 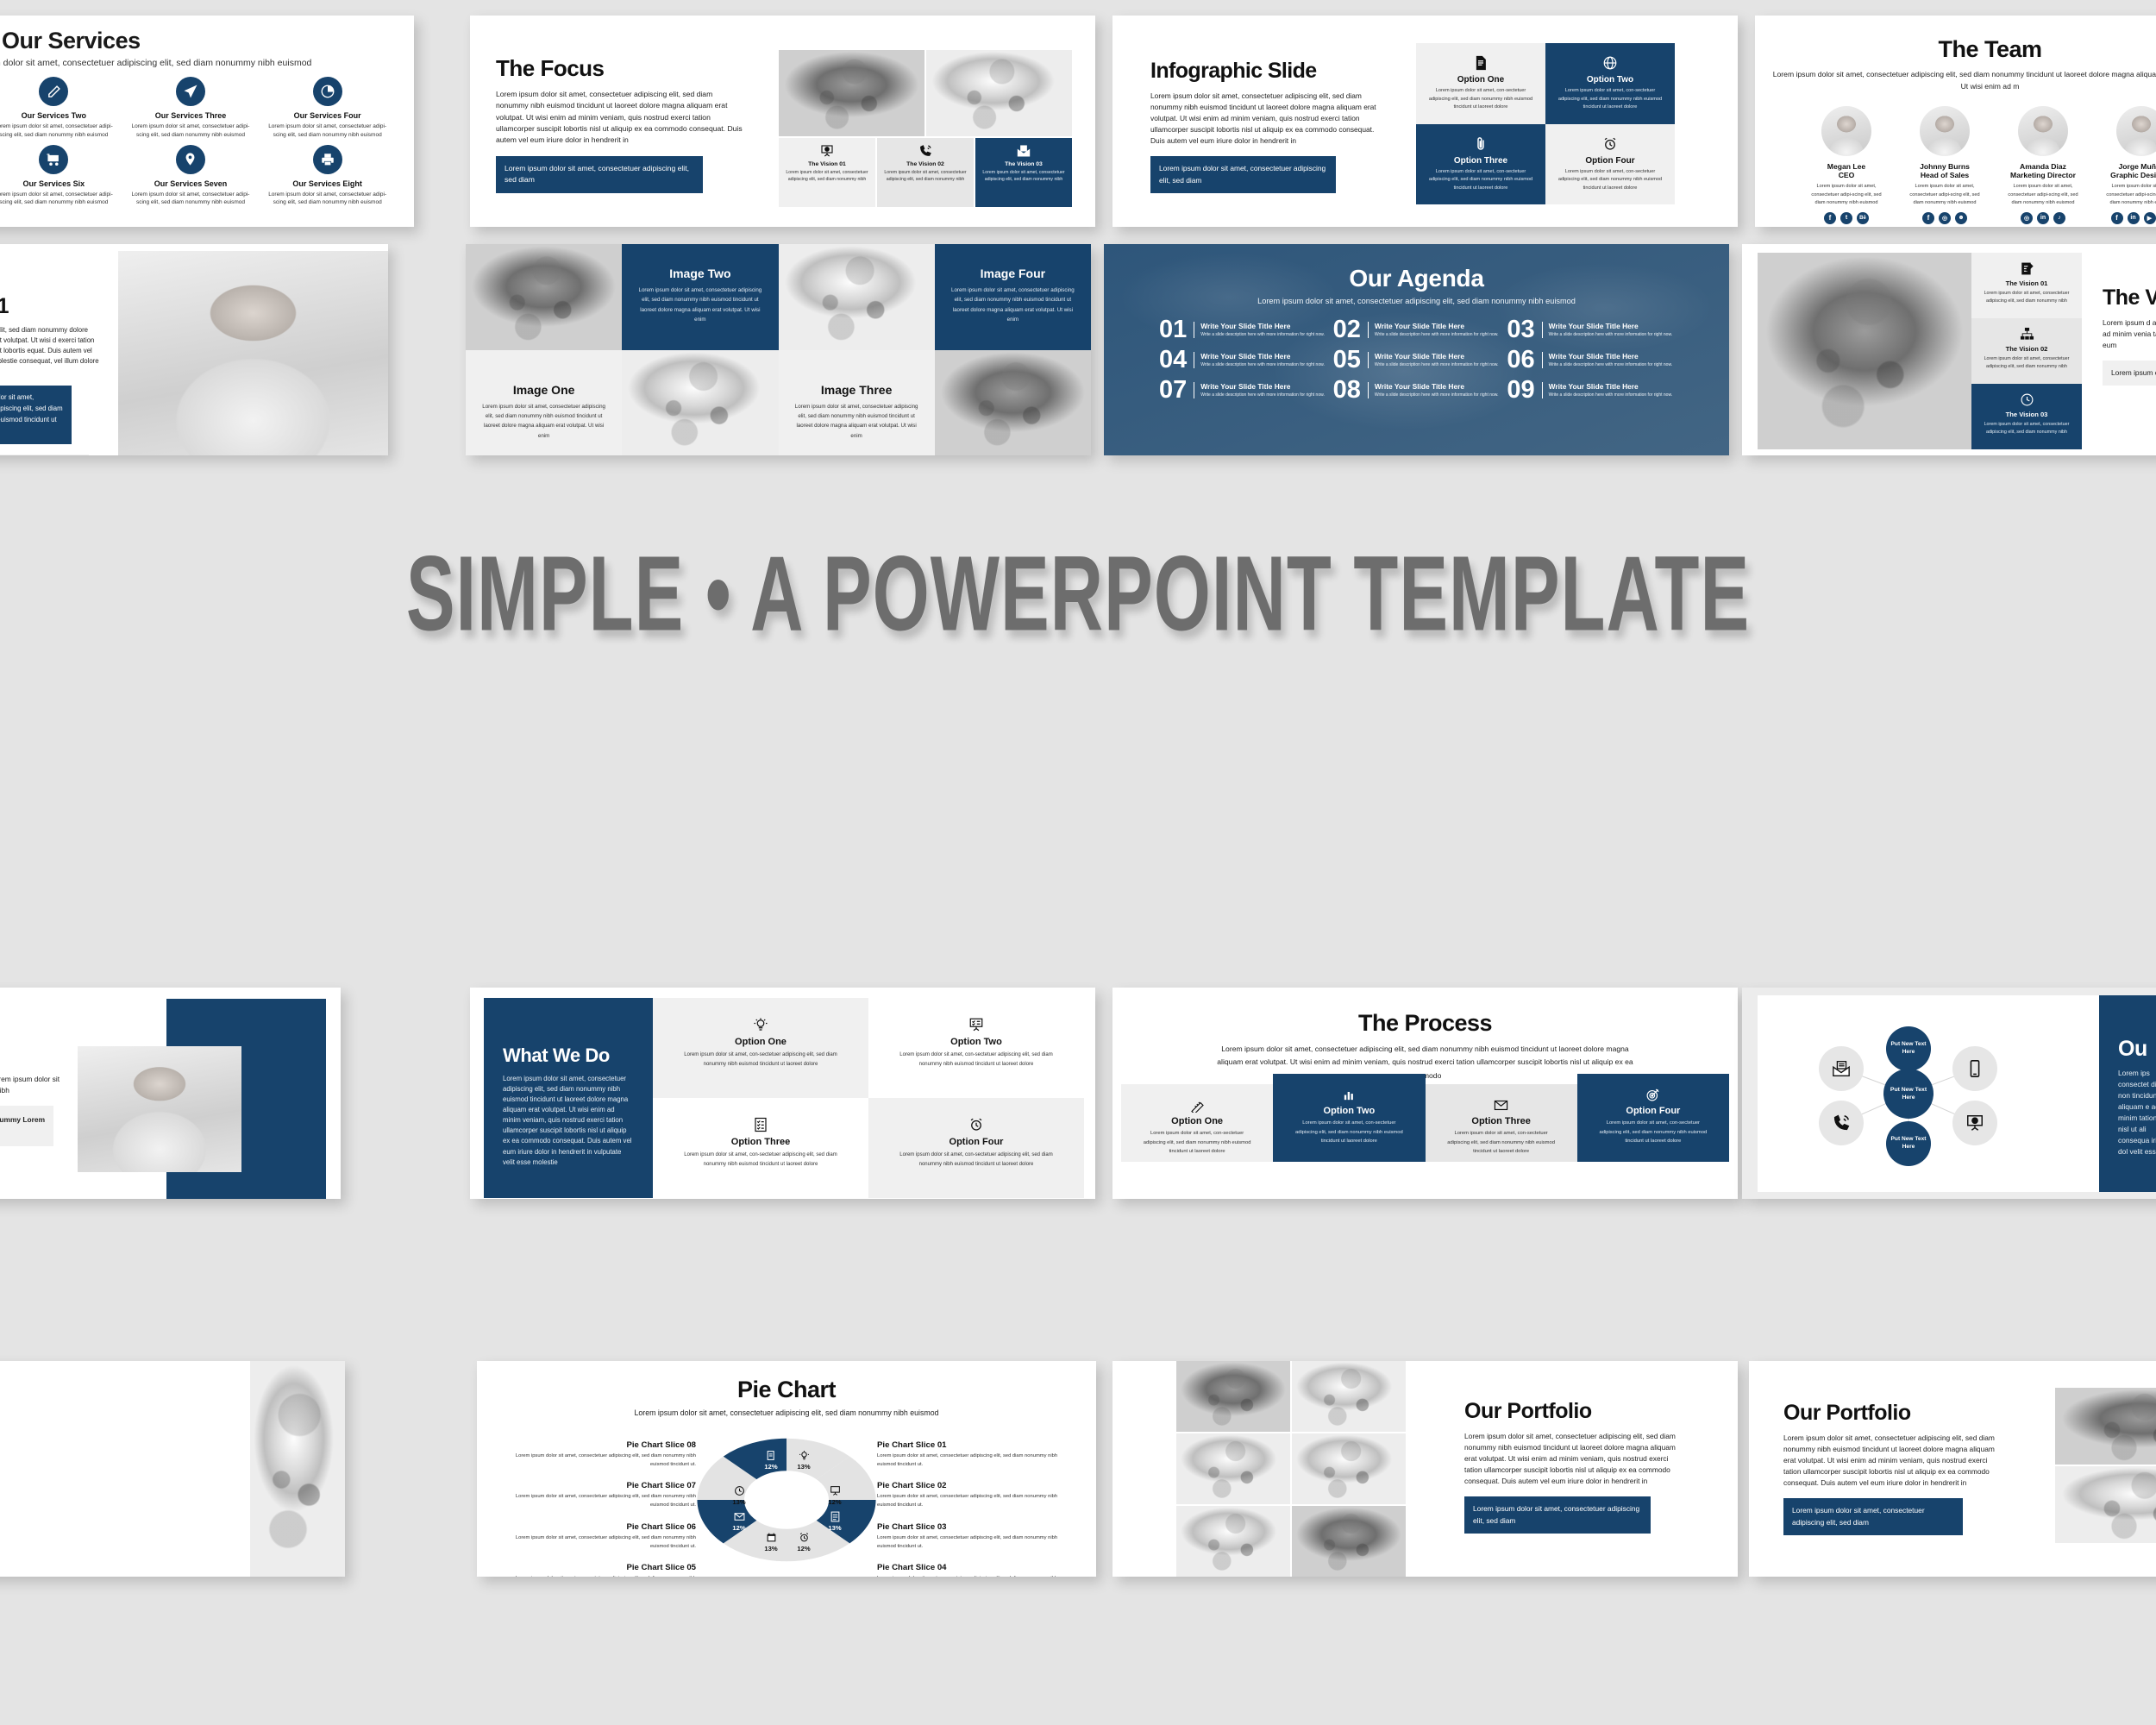 I want to click on alarm-clock-icon, so click(x=976, y=1124).